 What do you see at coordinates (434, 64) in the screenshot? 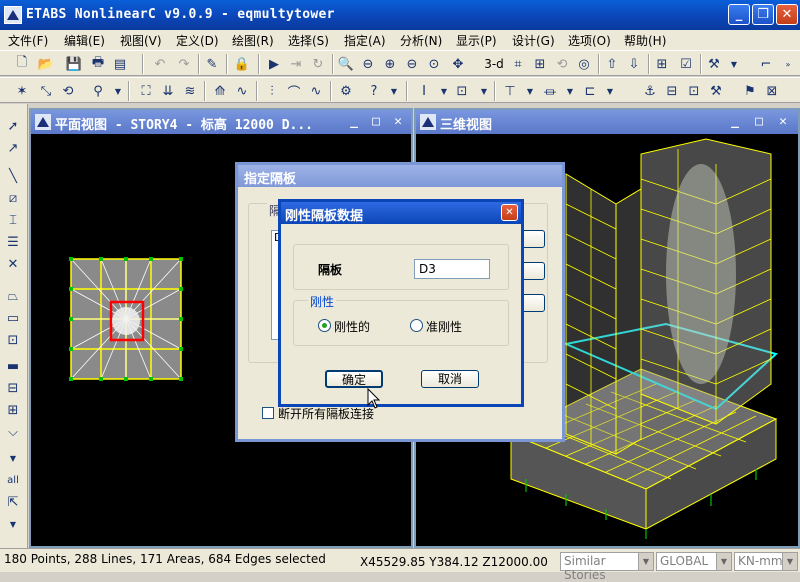
I see `zoom-restore-icon: ⊙` at bounding box center [434, 64].